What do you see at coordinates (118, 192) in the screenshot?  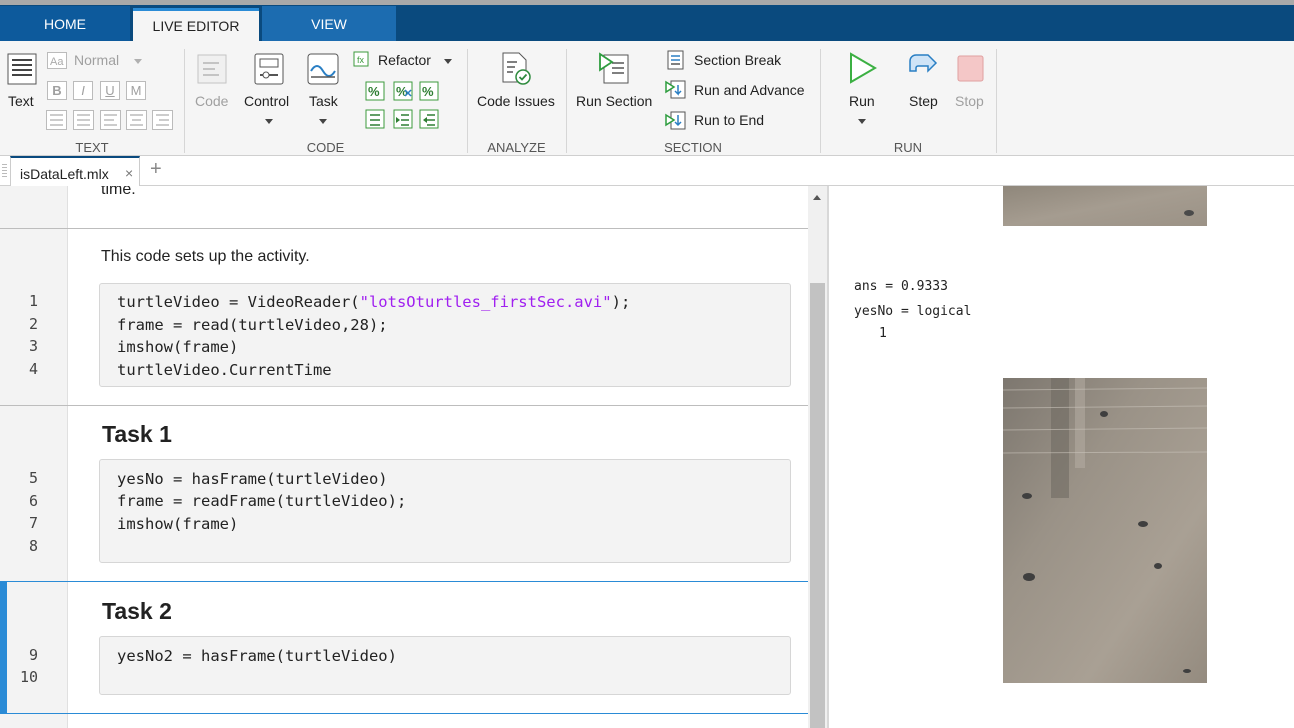 I see `text-line: time.` at bounding box center [118, 192].